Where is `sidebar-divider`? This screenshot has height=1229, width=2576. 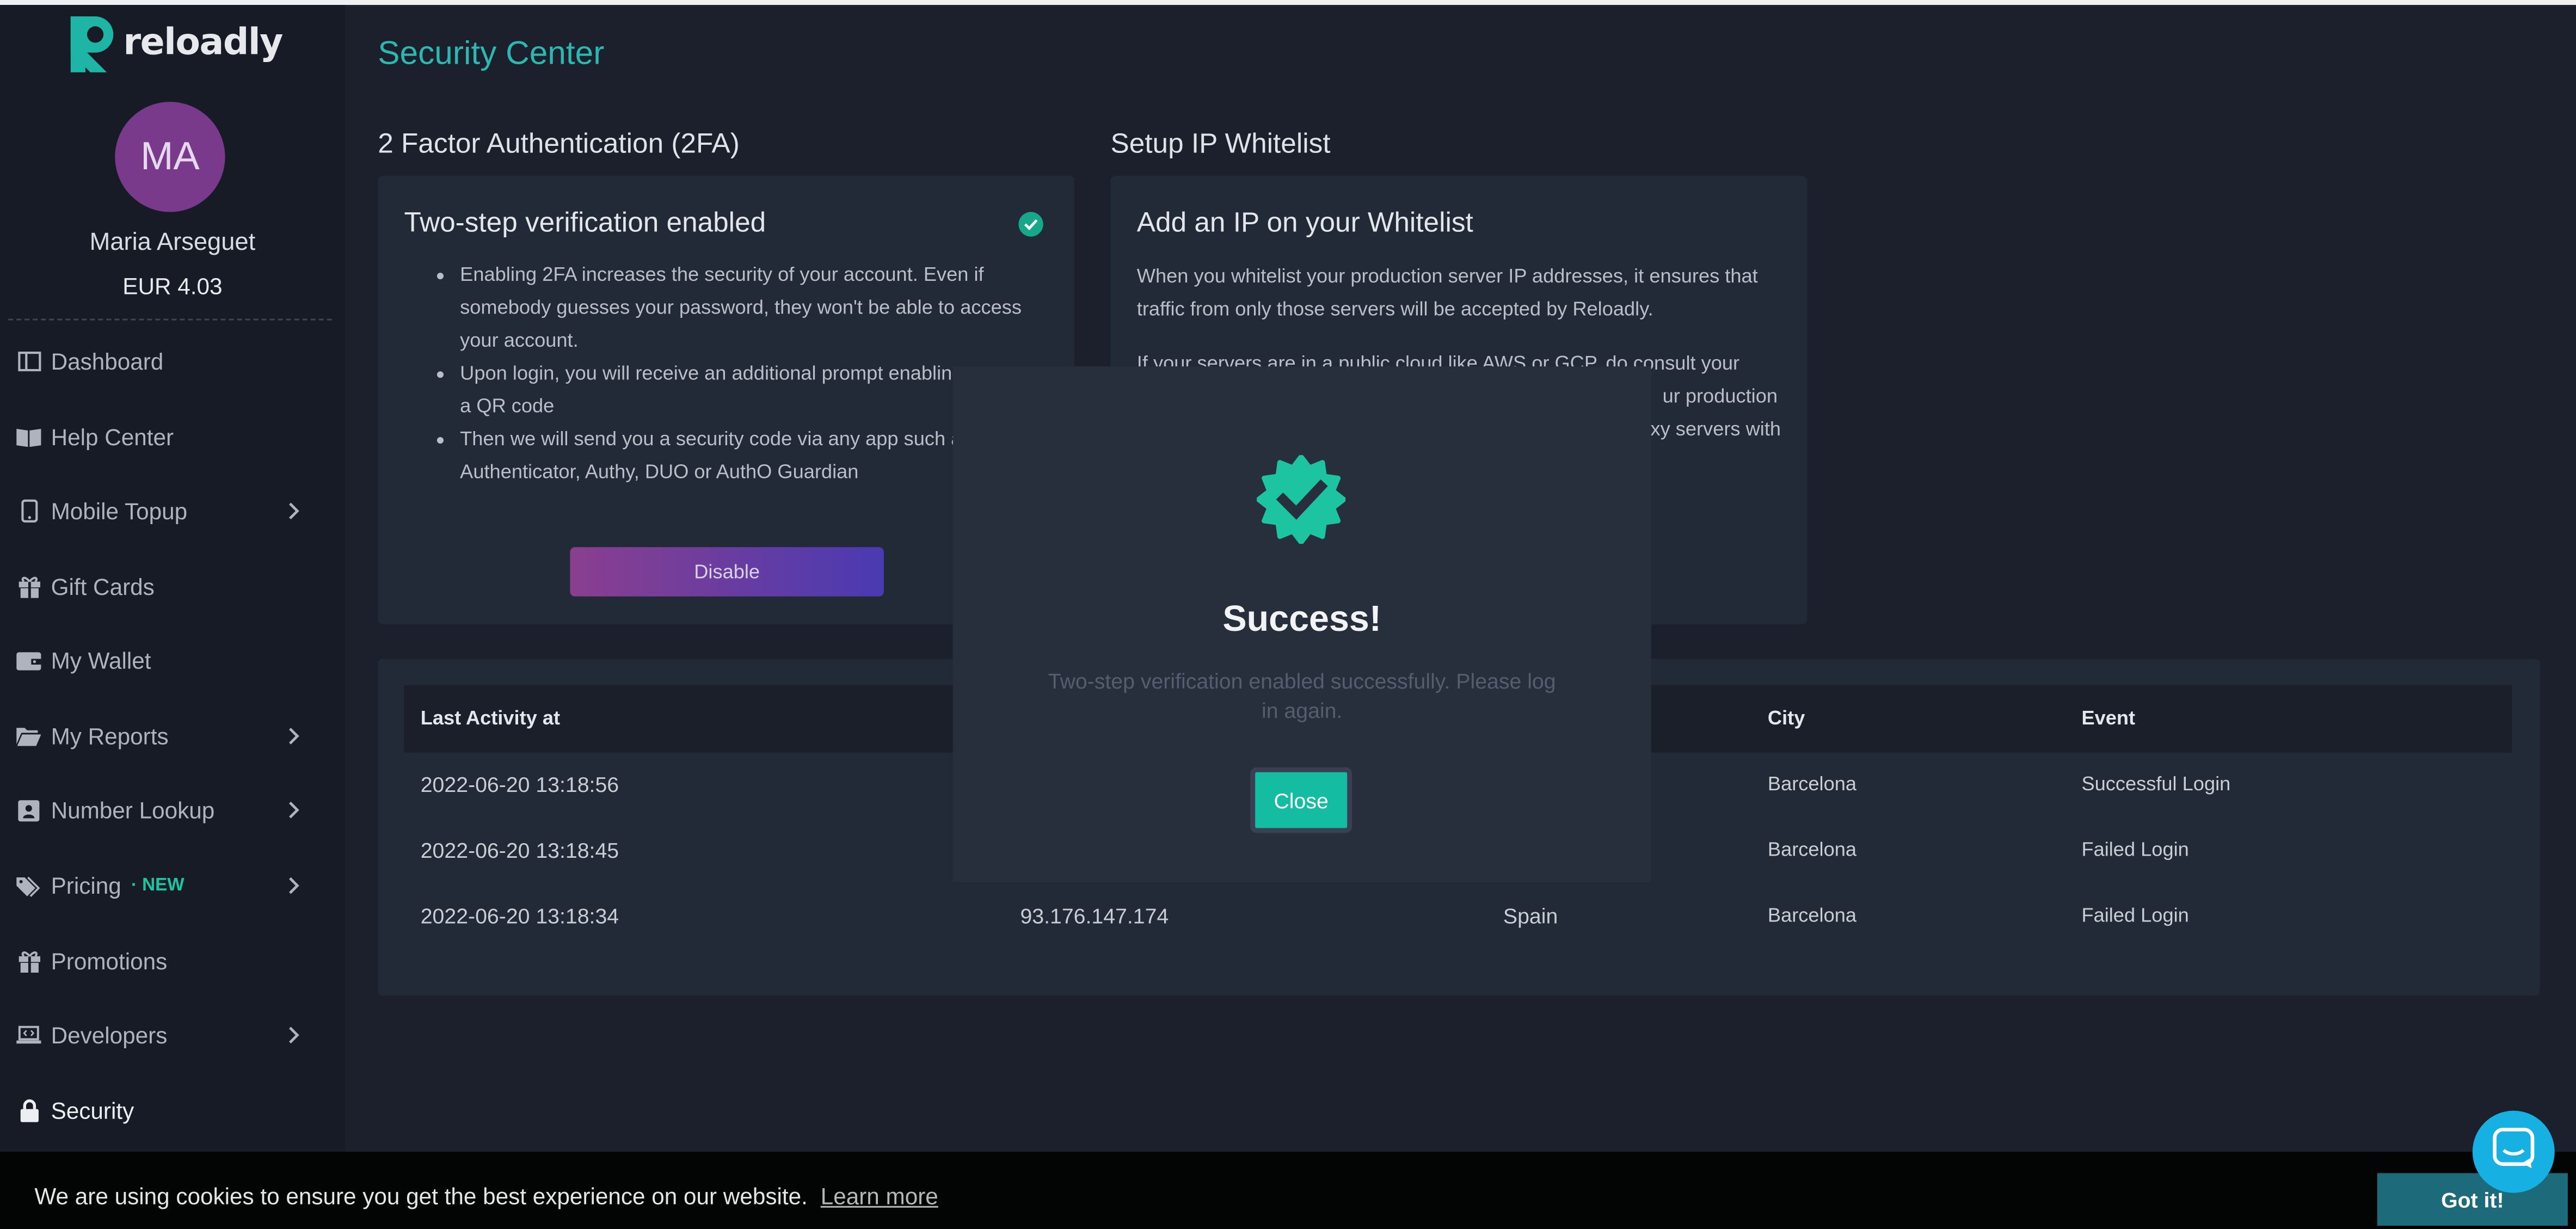
sidebar-divider is located at coordinates (170, 319).